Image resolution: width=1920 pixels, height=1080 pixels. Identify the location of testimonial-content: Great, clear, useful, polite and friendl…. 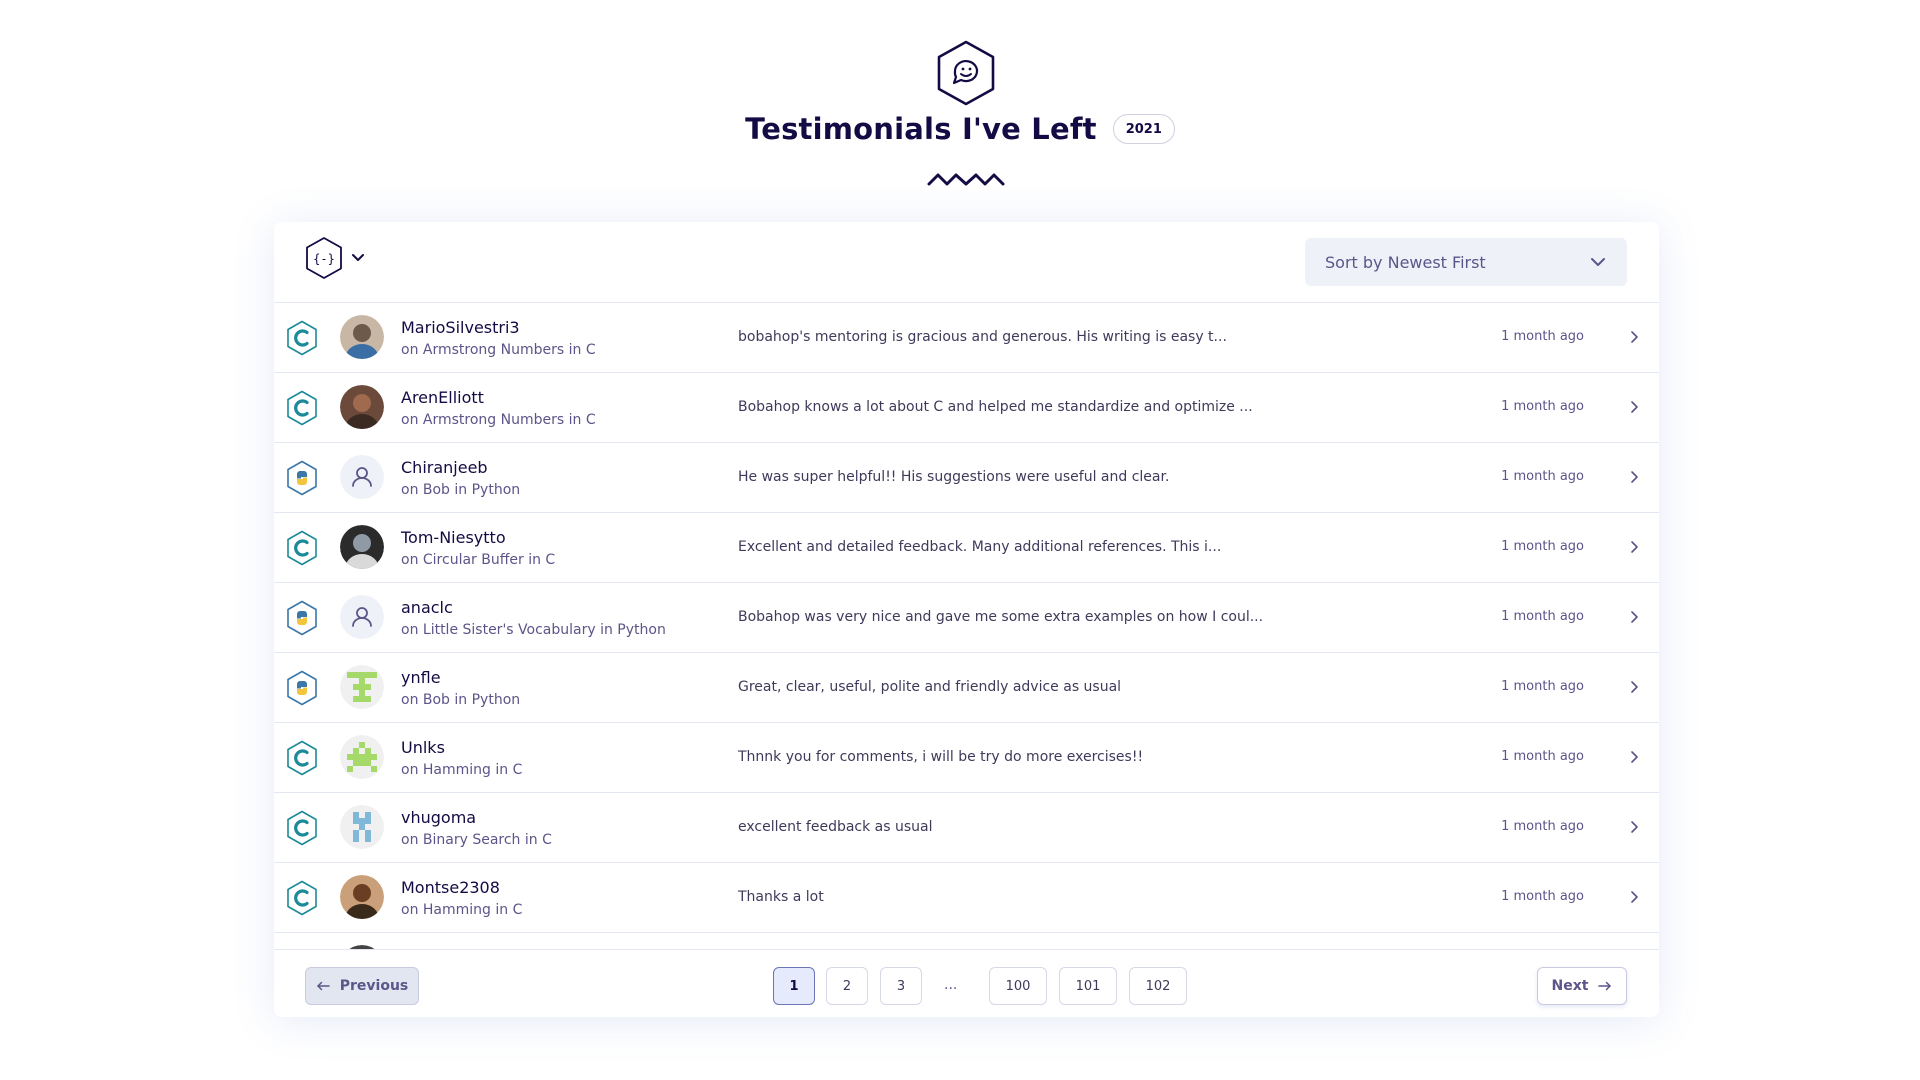
(930, 687).